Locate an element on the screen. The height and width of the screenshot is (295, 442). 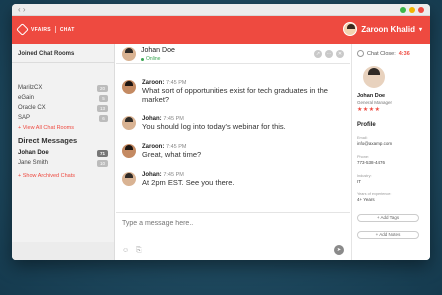
close-button is located at coordinates (421, 10).